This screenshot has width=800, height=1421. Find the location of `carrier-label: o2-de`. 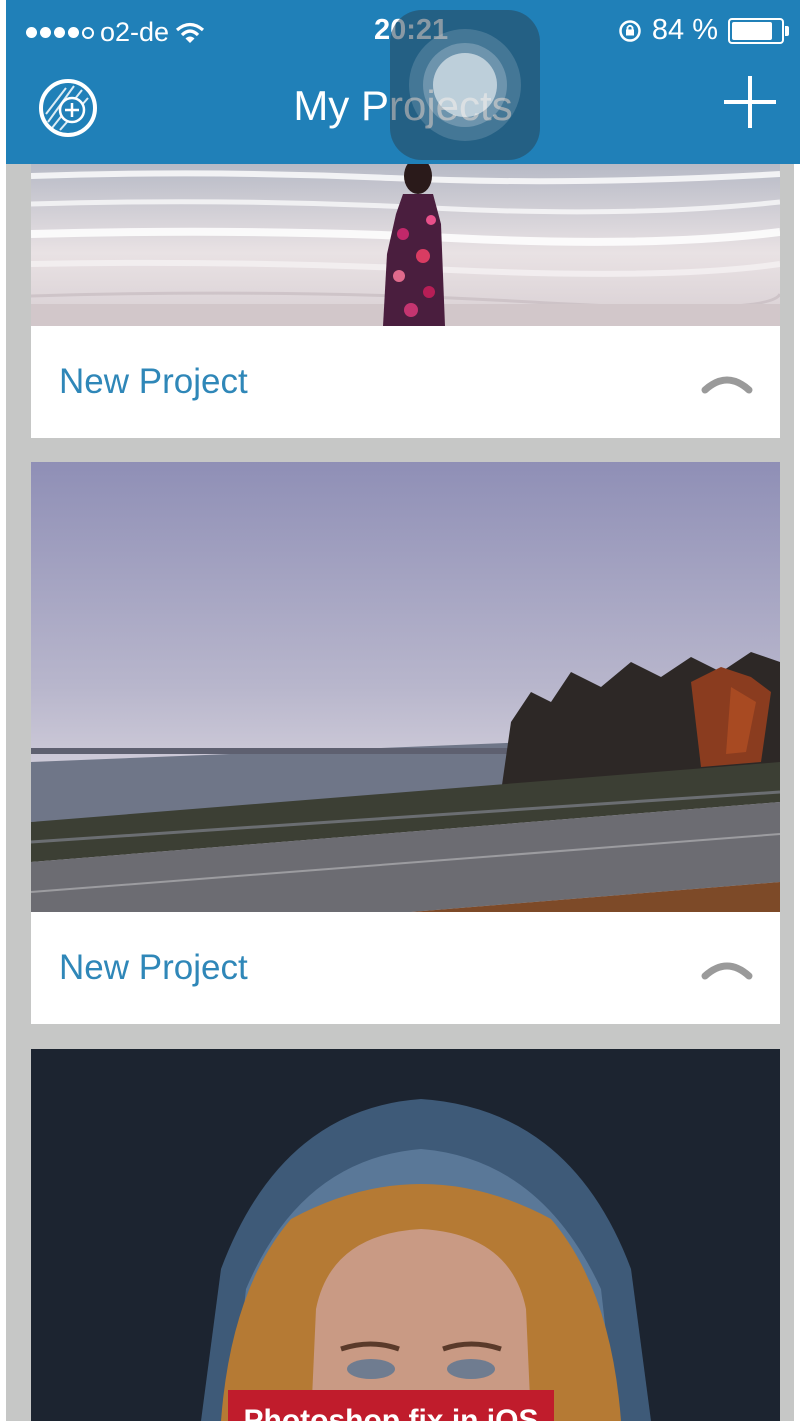

carrier-label: o2-de is located at coordinates (135, 32).